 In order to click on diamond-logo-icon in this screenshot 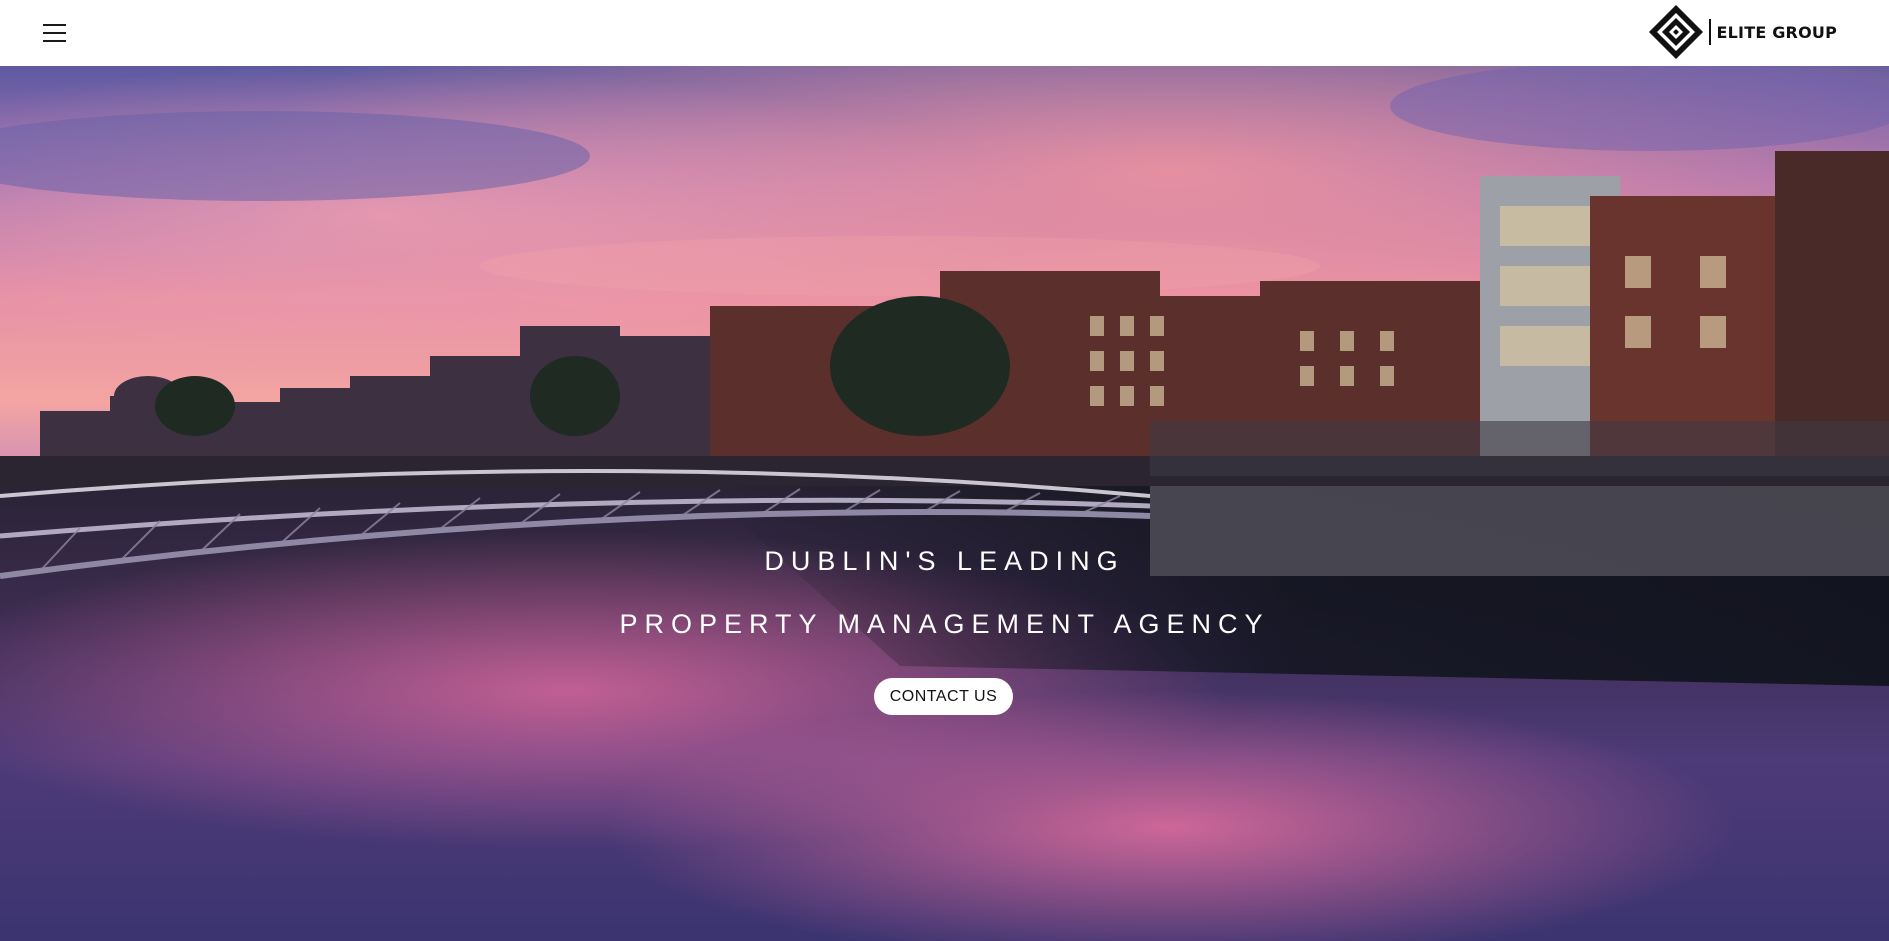, I will do `click(1675, 32)`.